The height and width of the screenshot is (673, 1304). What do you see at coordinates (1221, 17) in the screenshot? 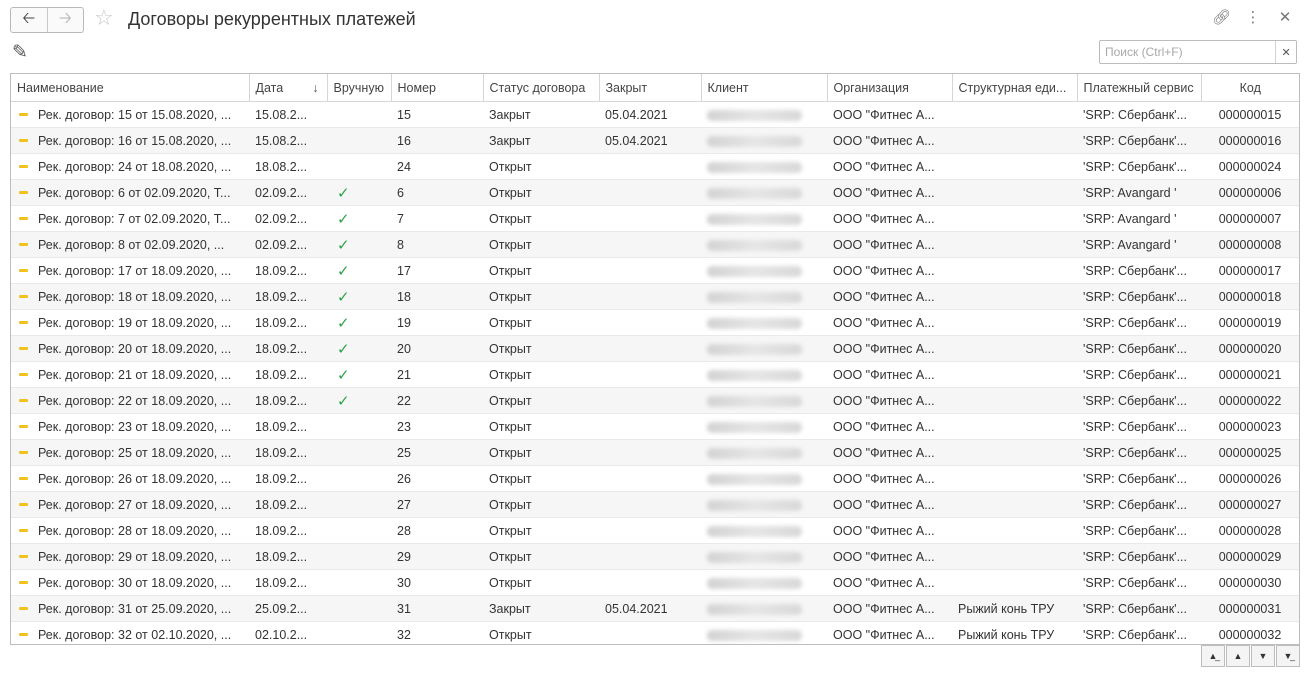
I see `link-icon: 🔗︎` at bounding box center [1221, 17].